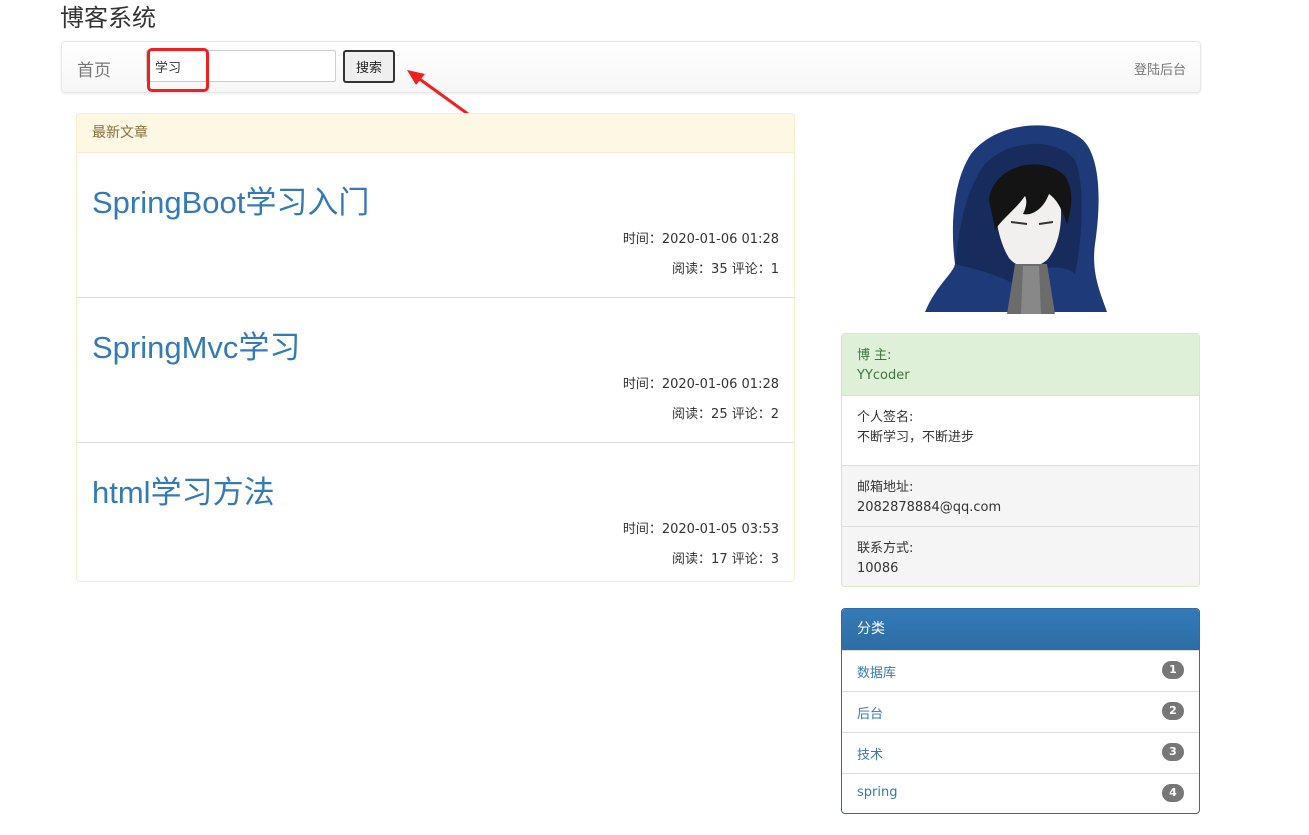 This screenshot has width=1309, height=835. I want to click on article-item: html学习方法 时间：2020-01-05 03:53 阅读：17 评论：3, so click(435, 512).